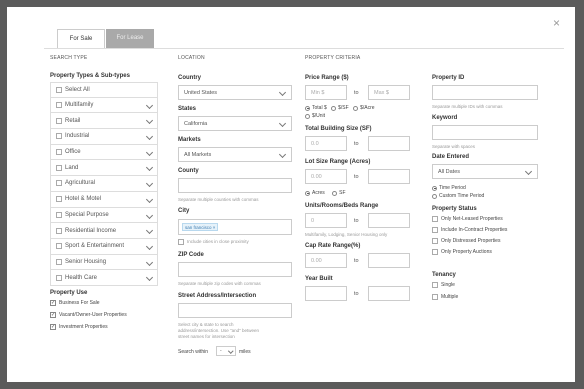  I want to click on type-label: Retail, so click(73, 120).